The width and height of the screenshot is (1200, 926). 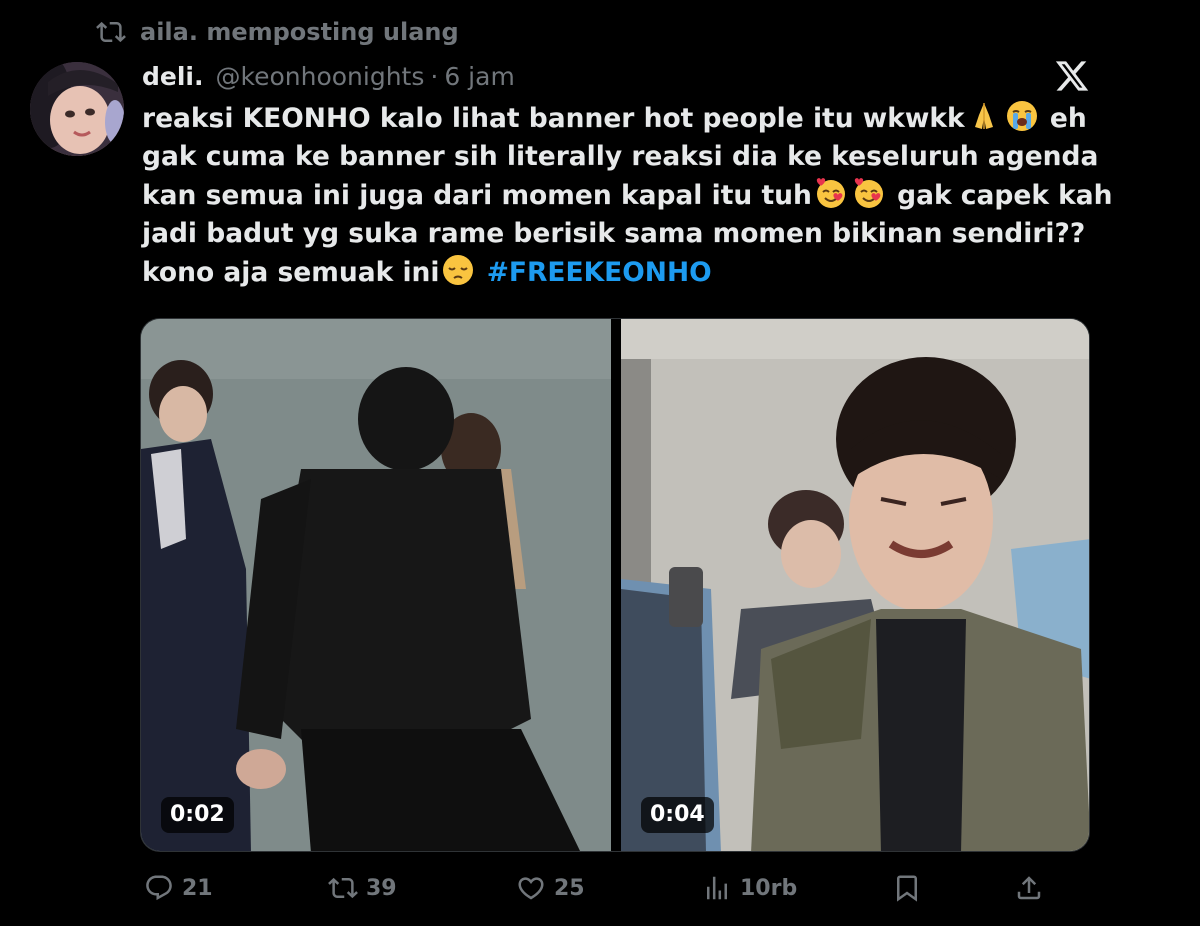 What do you see at coordinates (197, 815) in the screenshot?
I see `video-duration-badge-1: 0:02` at bounding box center [197, 815].